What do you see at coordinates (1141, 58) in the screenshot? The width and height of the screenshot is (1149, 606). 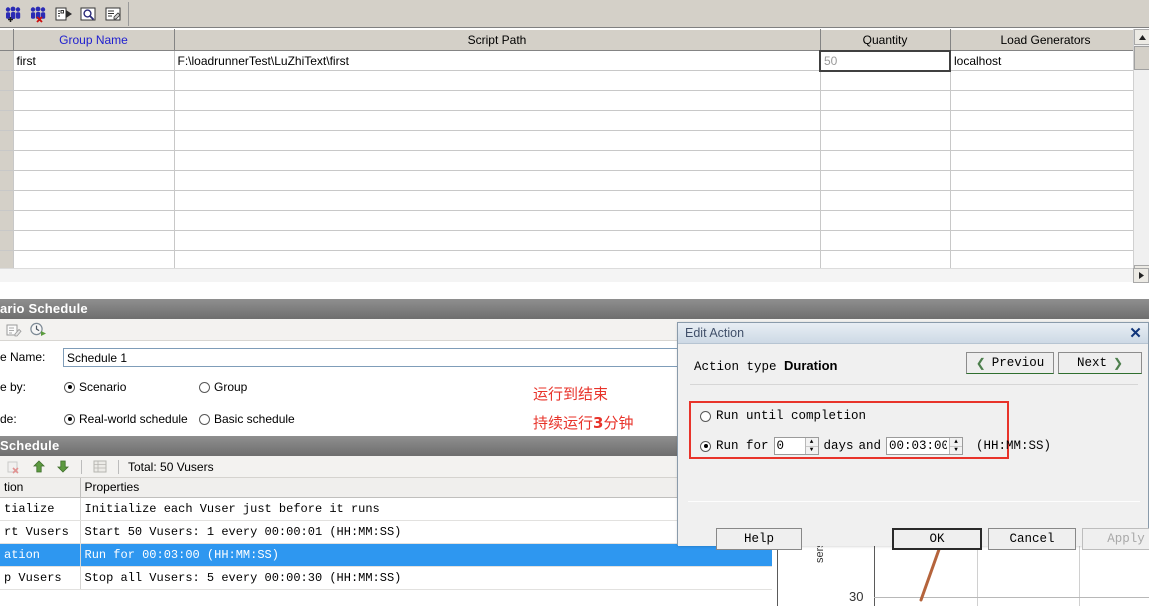 I see `scrollbar-thumb` at bounding box center [1141, 58].